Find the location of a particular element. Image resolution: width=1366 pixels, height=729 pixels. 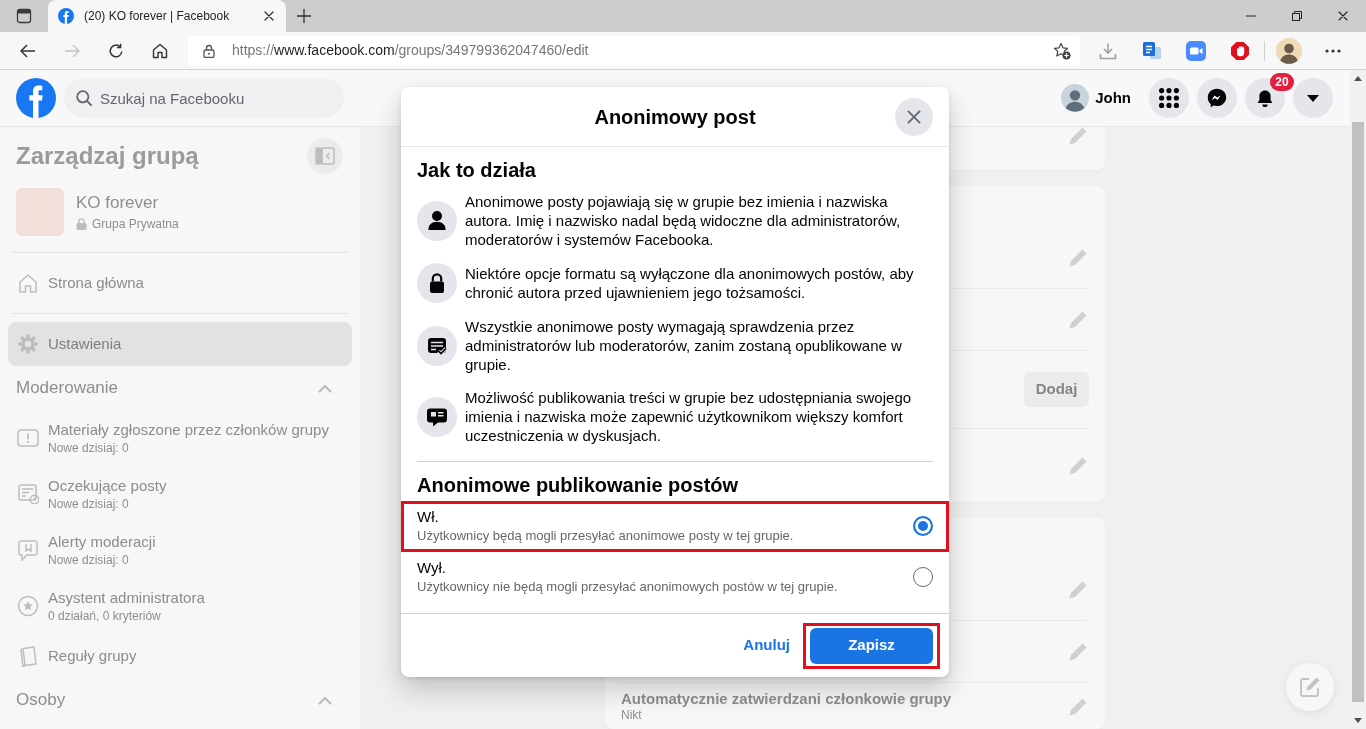

section-heading: Anonimowe publikowanie postów is located at coordinates (578, 485).